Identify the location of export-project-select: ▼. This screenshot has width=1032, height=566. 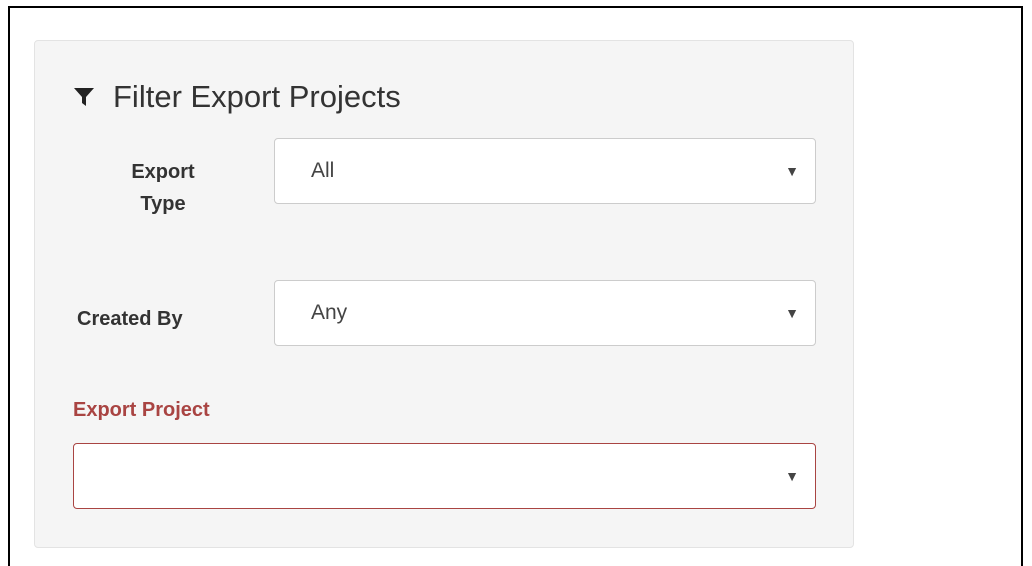
(444, 476).